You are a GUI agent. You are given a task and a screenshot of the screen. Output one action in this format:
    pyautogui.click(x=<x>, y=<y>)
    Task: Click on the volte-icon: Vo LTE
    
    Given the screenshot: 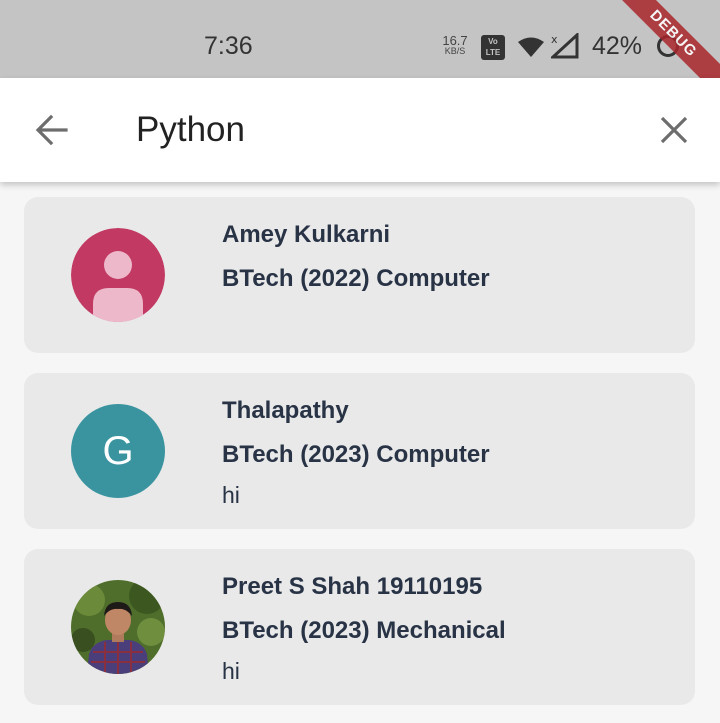 What is the action you would take?
    pyautogui.click(x=493, y=47)
    